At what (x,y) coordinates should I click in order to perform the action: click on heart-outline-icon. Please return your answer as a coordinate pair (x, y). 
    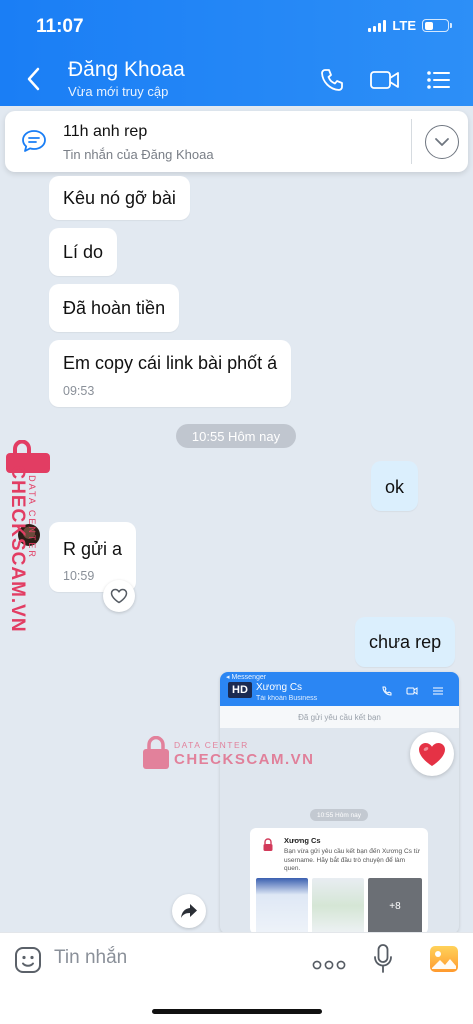
    Looking at the image, I should click on (119, 596).